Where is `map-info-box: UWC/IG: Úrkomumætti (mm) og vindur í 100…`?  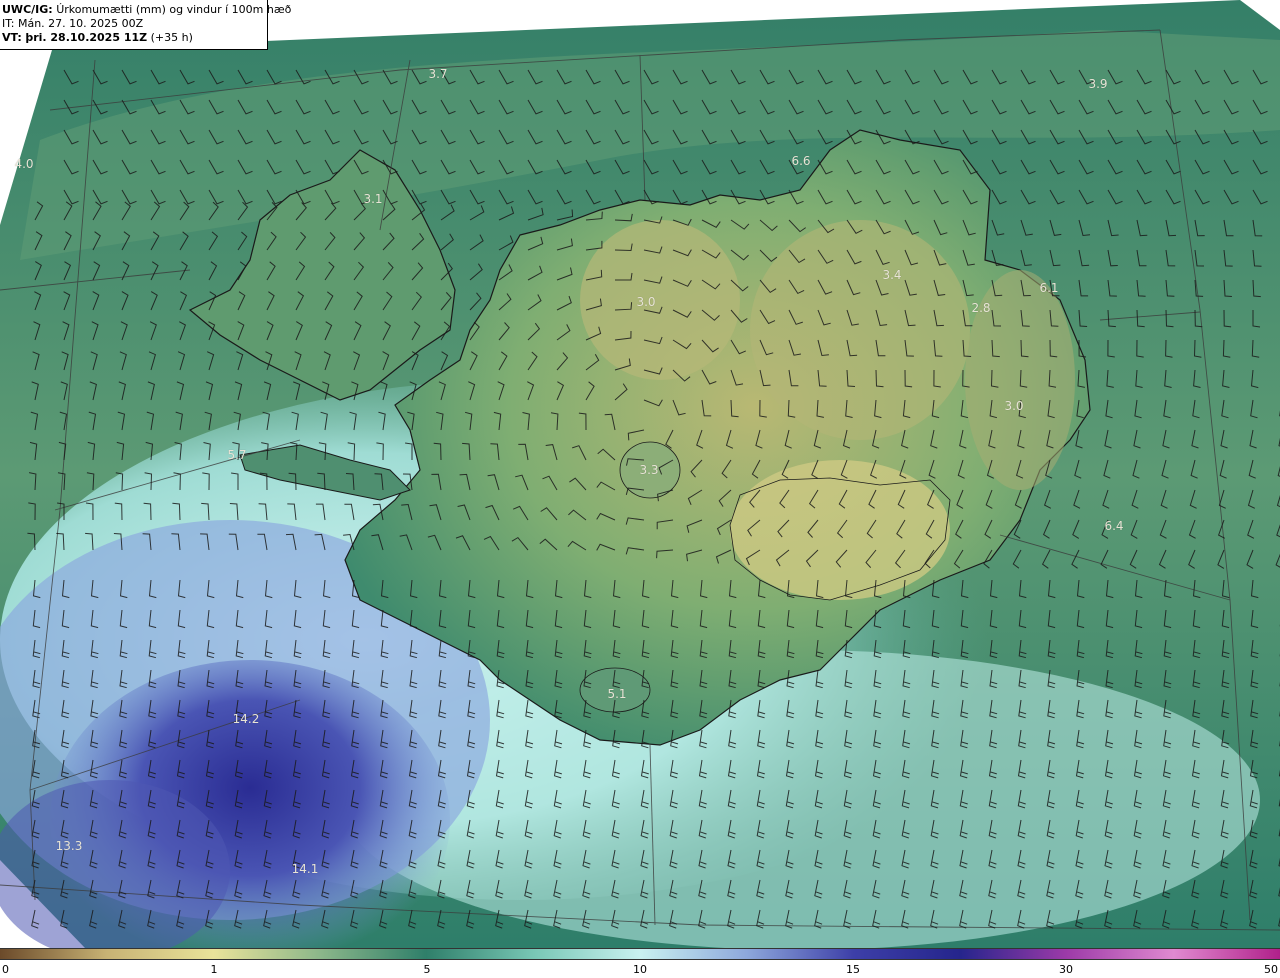 map-info-box: UWC/IG: Úrkomumætti (mm) og vindur í 100… is located at coordinates (145, 25).